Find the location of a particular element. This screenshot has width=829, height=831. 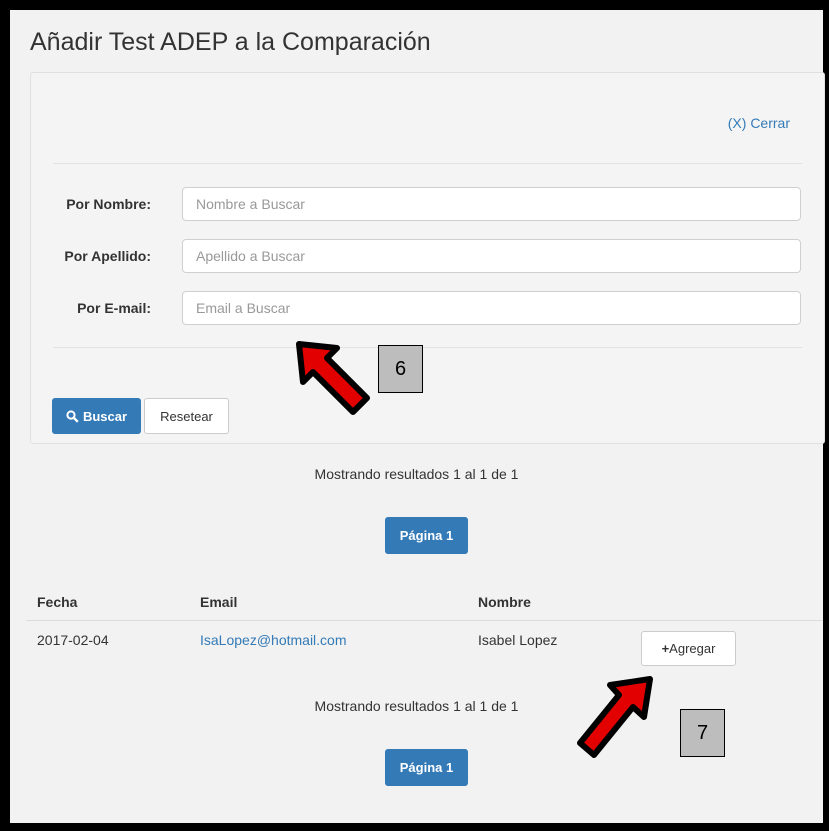

add-button: +Agregar is located at coordinates (688, 648).